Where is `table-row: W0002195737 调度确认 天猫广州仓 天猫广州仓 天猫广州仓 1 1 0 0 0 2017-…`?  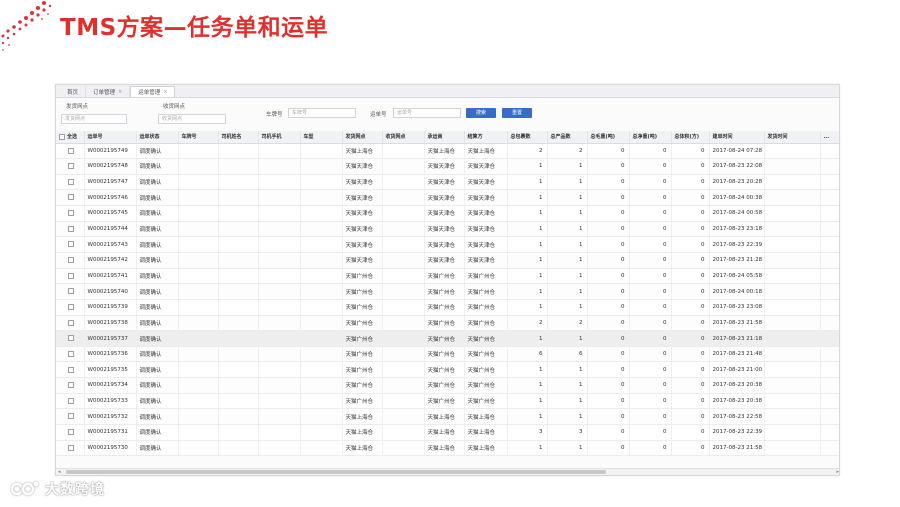
table-row: W0002195737 调度确认 天猫广州仓 天猫广州仓 天猫广州仓 1 1 0 0 0 2017-… is located at coordinates (447, 338).